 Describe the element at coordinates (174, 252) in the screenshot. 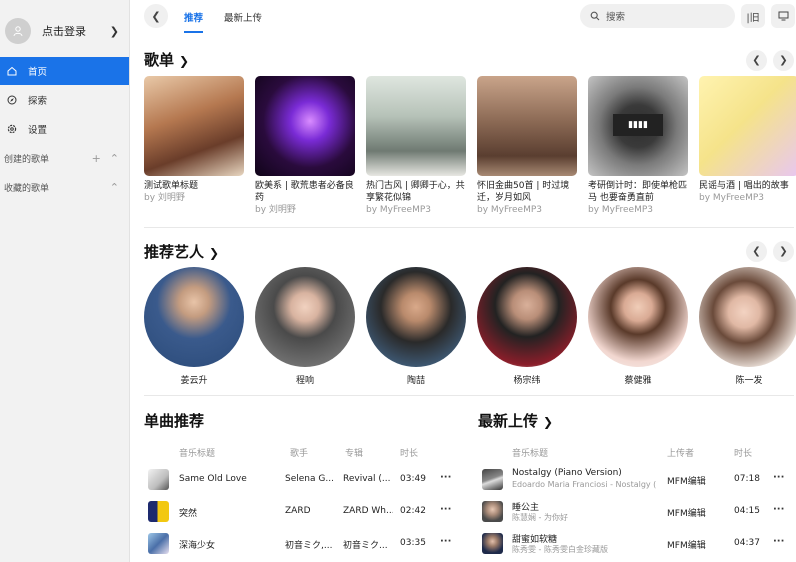

I see `section-title-text: 推荐艺人` at that location.